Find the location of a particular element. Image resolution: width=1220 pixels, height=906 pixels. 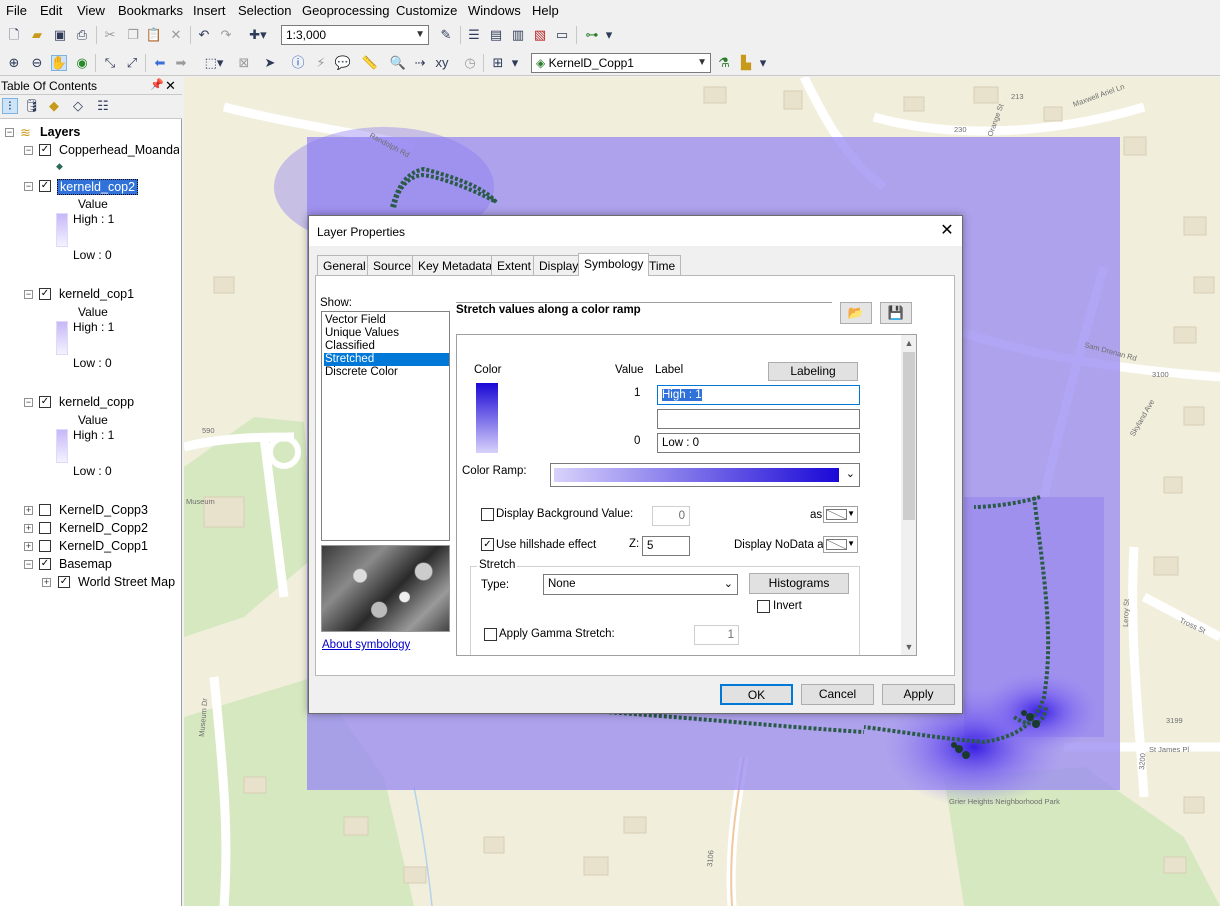

invert-checkbox is located at coordinates (763, 606).